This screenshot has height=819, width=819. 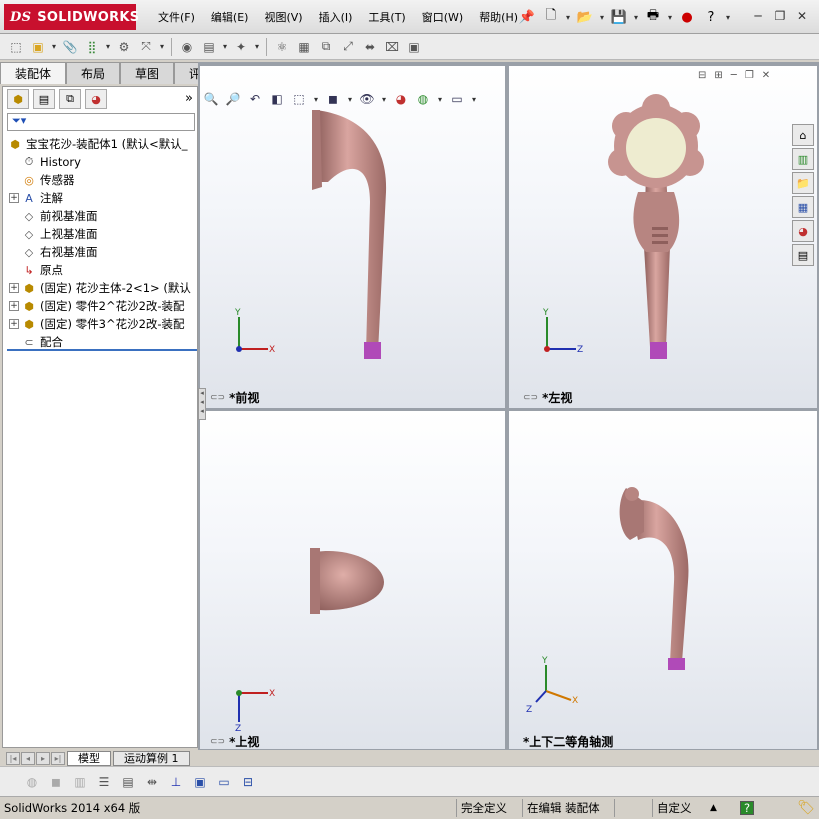 I want to click on tree-item: + ⬢ (固定) 零件3^花沙2改-装配, so click(x=101, y=324).